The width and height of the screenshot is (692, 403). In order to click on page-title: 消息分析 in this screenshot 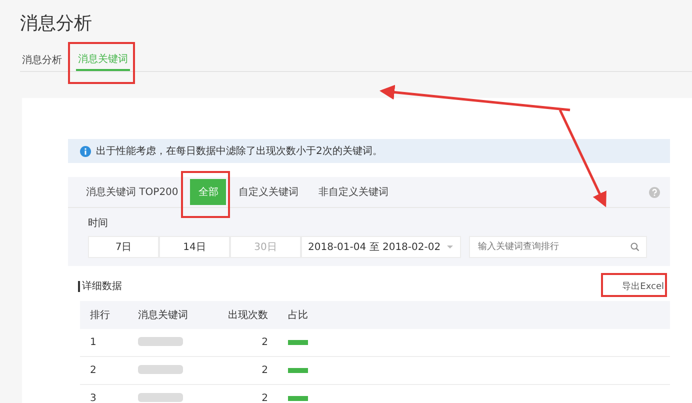, I will do `click(56, 24)`.